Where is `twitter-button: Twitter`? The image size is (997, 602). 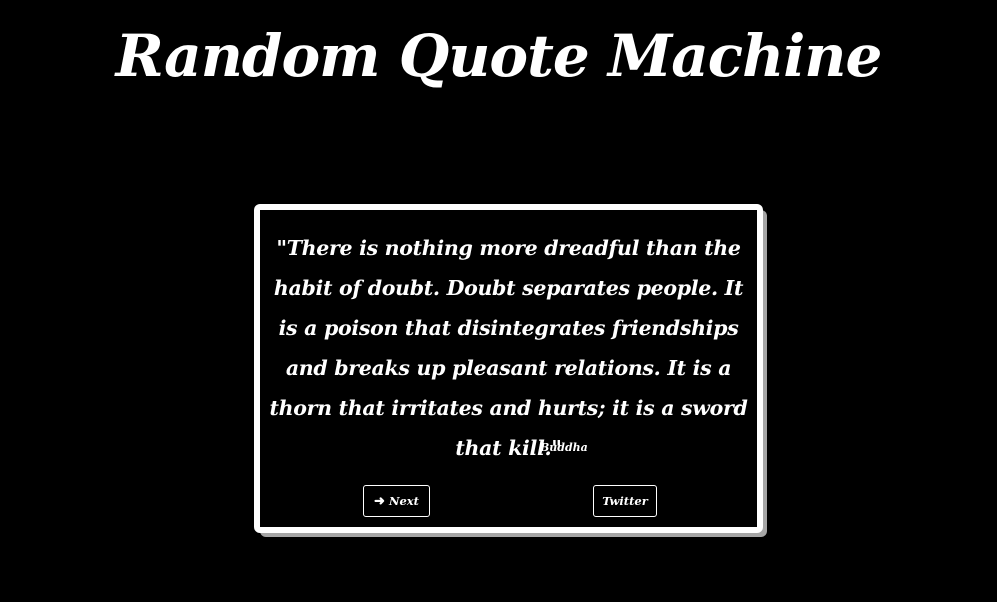 twitter-button: Twitter is located at coordinates (625, 501).